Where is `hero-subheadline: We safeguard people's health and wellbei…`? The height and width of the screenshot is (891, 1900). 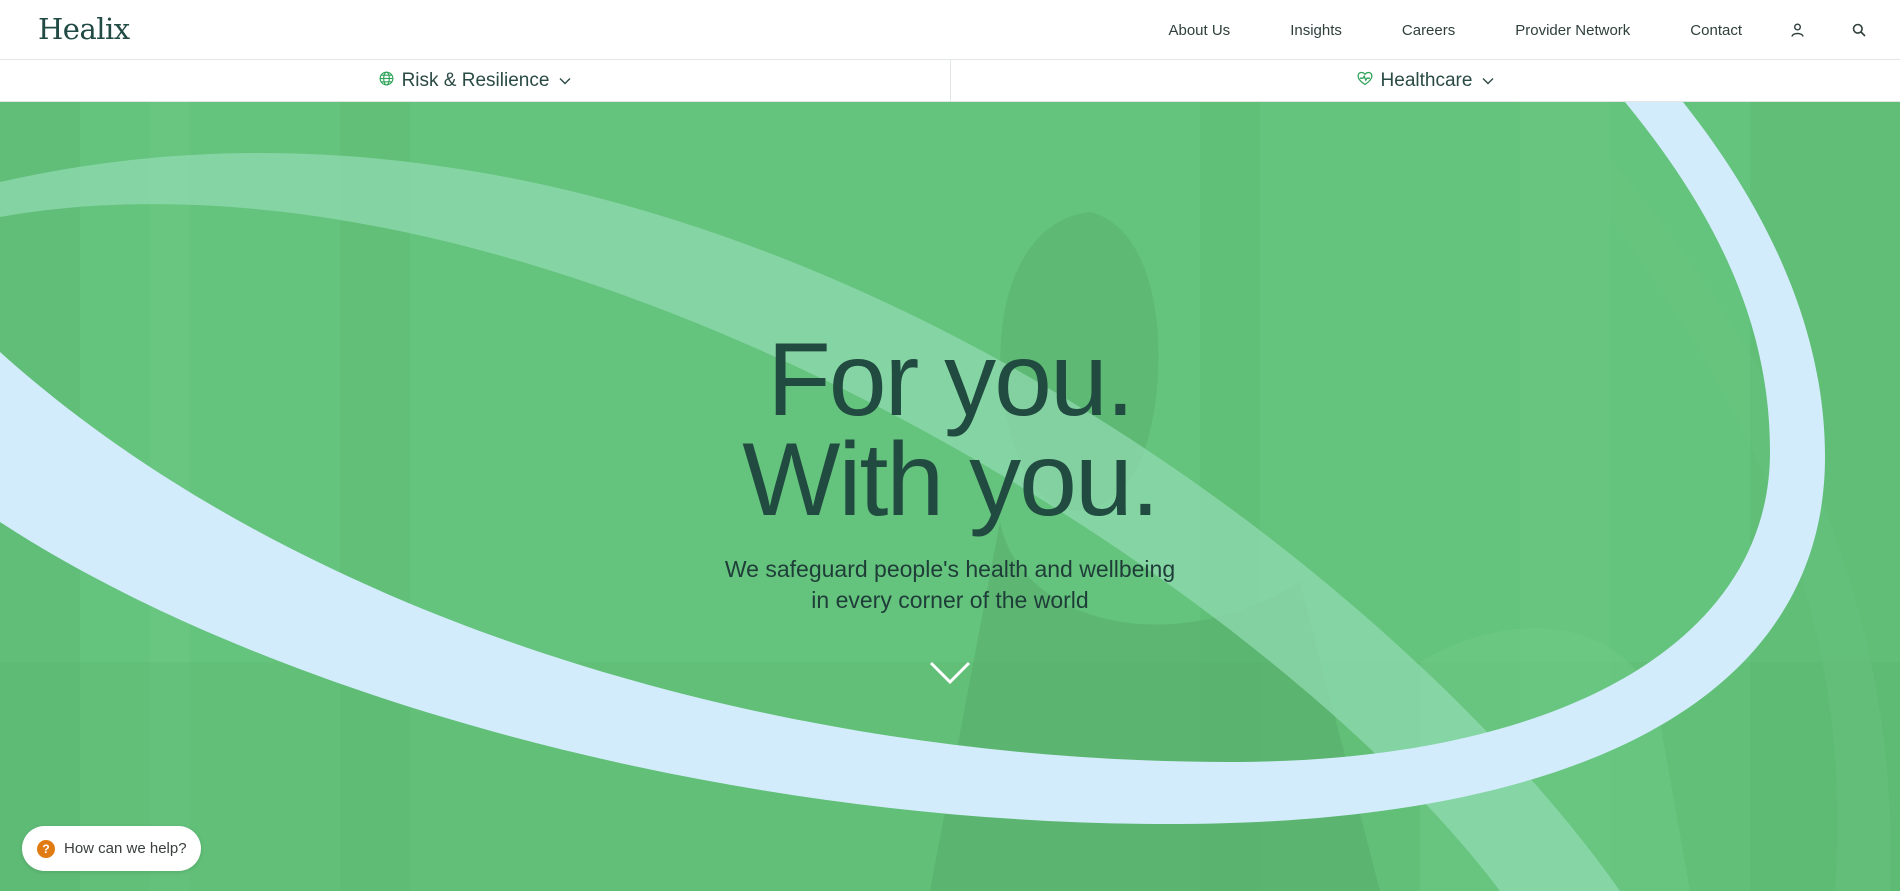 hero-subheadline: We safeguard people's health and wellbei… is located at coordinates (950, 585).